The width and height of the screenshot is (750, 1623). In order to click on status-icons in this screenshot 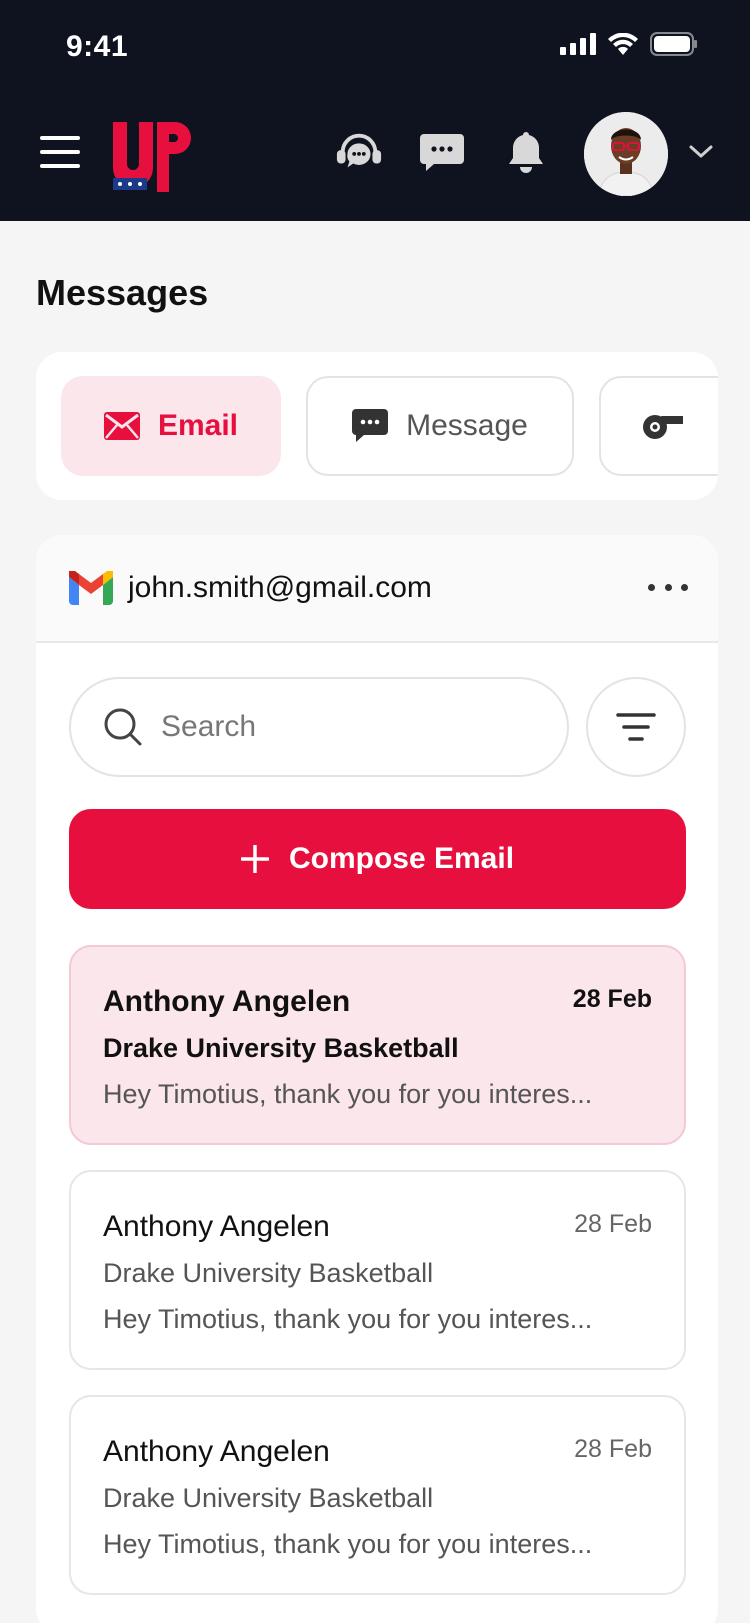, I will do `click(629, 44)`.